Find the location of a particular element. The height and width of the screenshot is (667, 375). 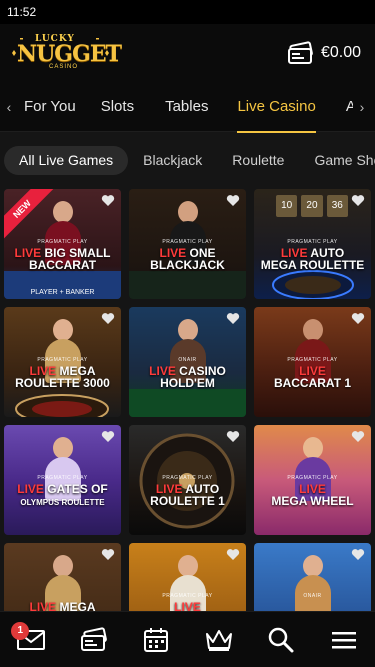

wallet: €0.00 is located at coordinates (324, 53).